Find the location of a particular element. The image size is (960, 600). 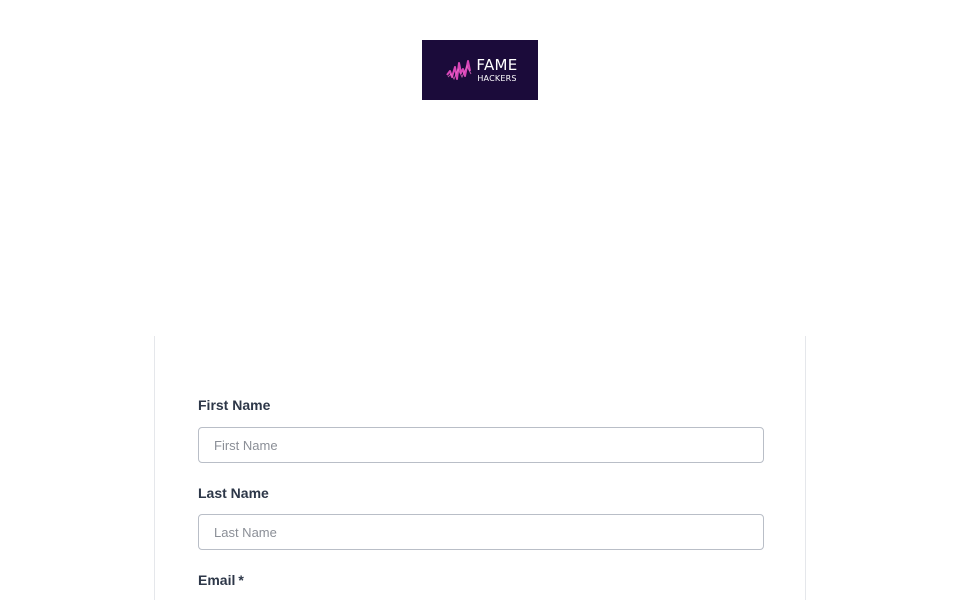

logo-wordmark: FAME HACKERS is located at coordinates (497, 69).